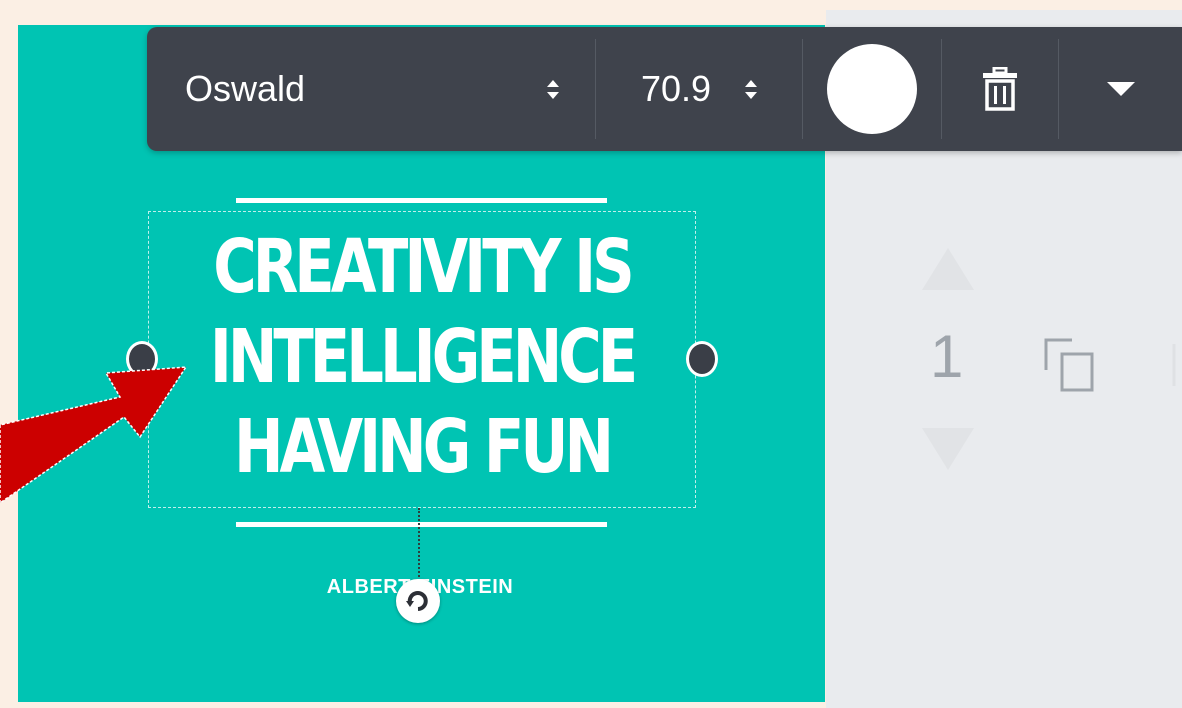 The image size is (1182, 708). I want to click on quote-text: CREATIVITY IS INTELLIGENCE HAVING FUN, so click(422, 357).